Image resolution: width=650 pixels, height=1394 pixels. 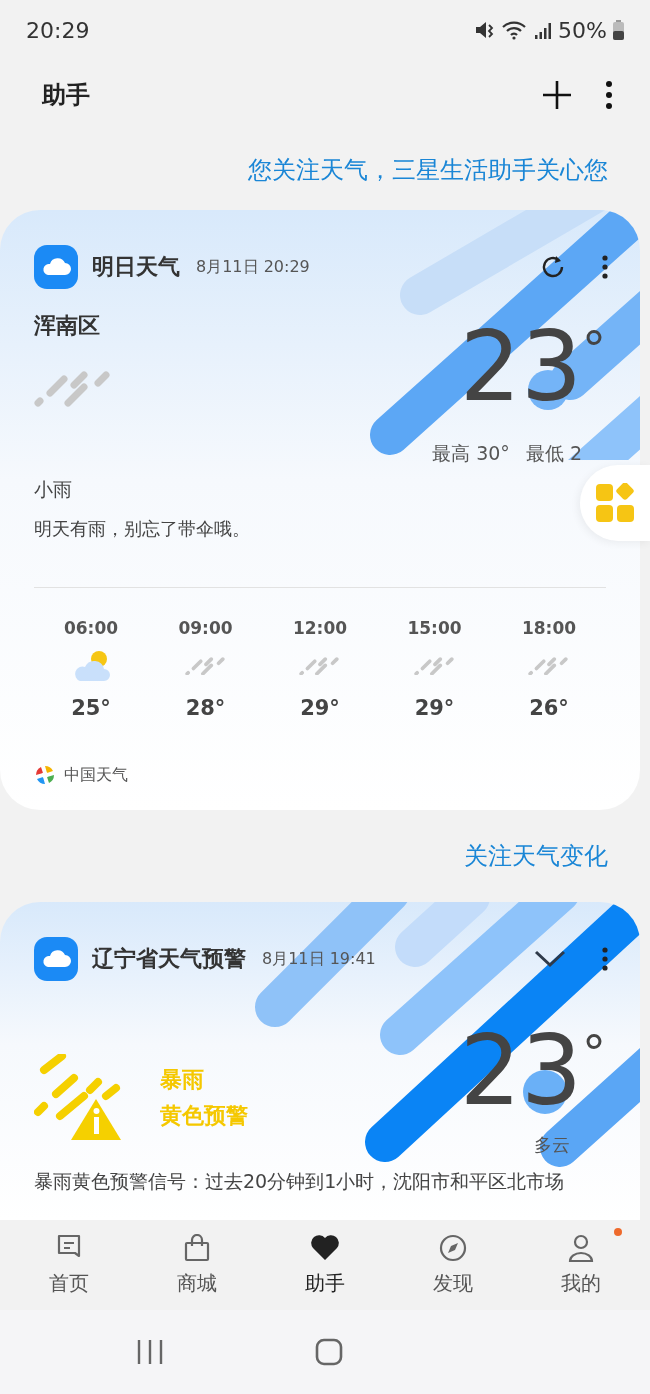 What do you see at coordinates (582, 30) in the screenshot?
I see `battery-percent: 50%` at bounding box center [582, 30].